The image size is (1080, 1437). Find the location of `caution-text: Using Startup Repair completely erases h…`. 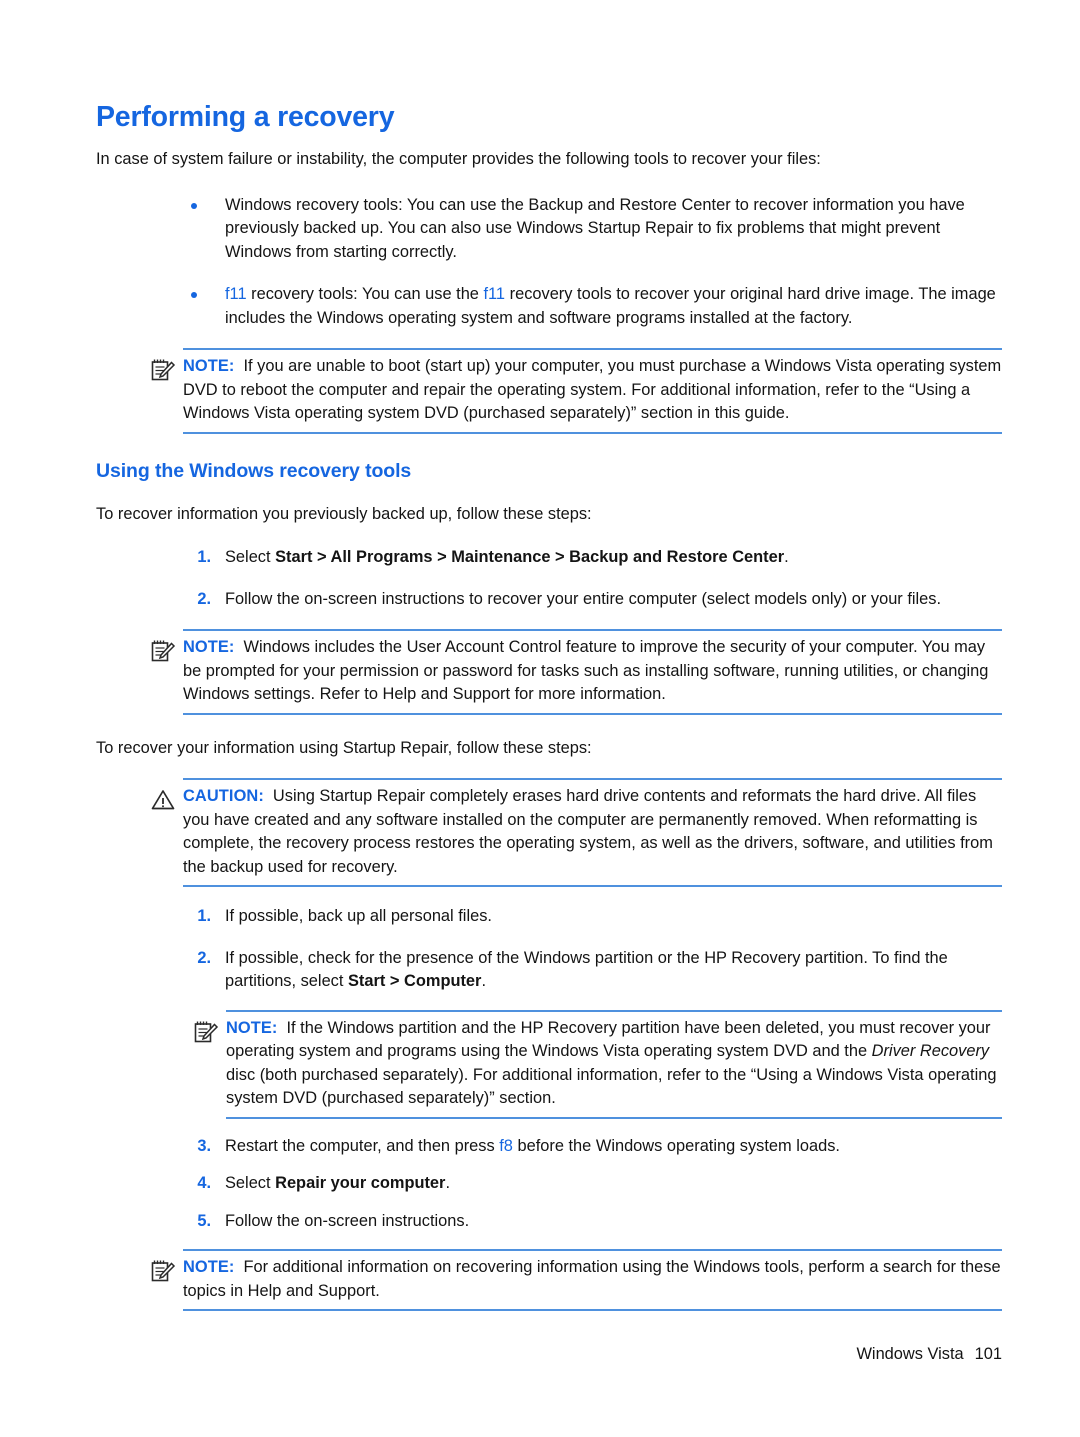

caution-text: Using Startup Repair completely erases h… is located at coordinates (588, 831).